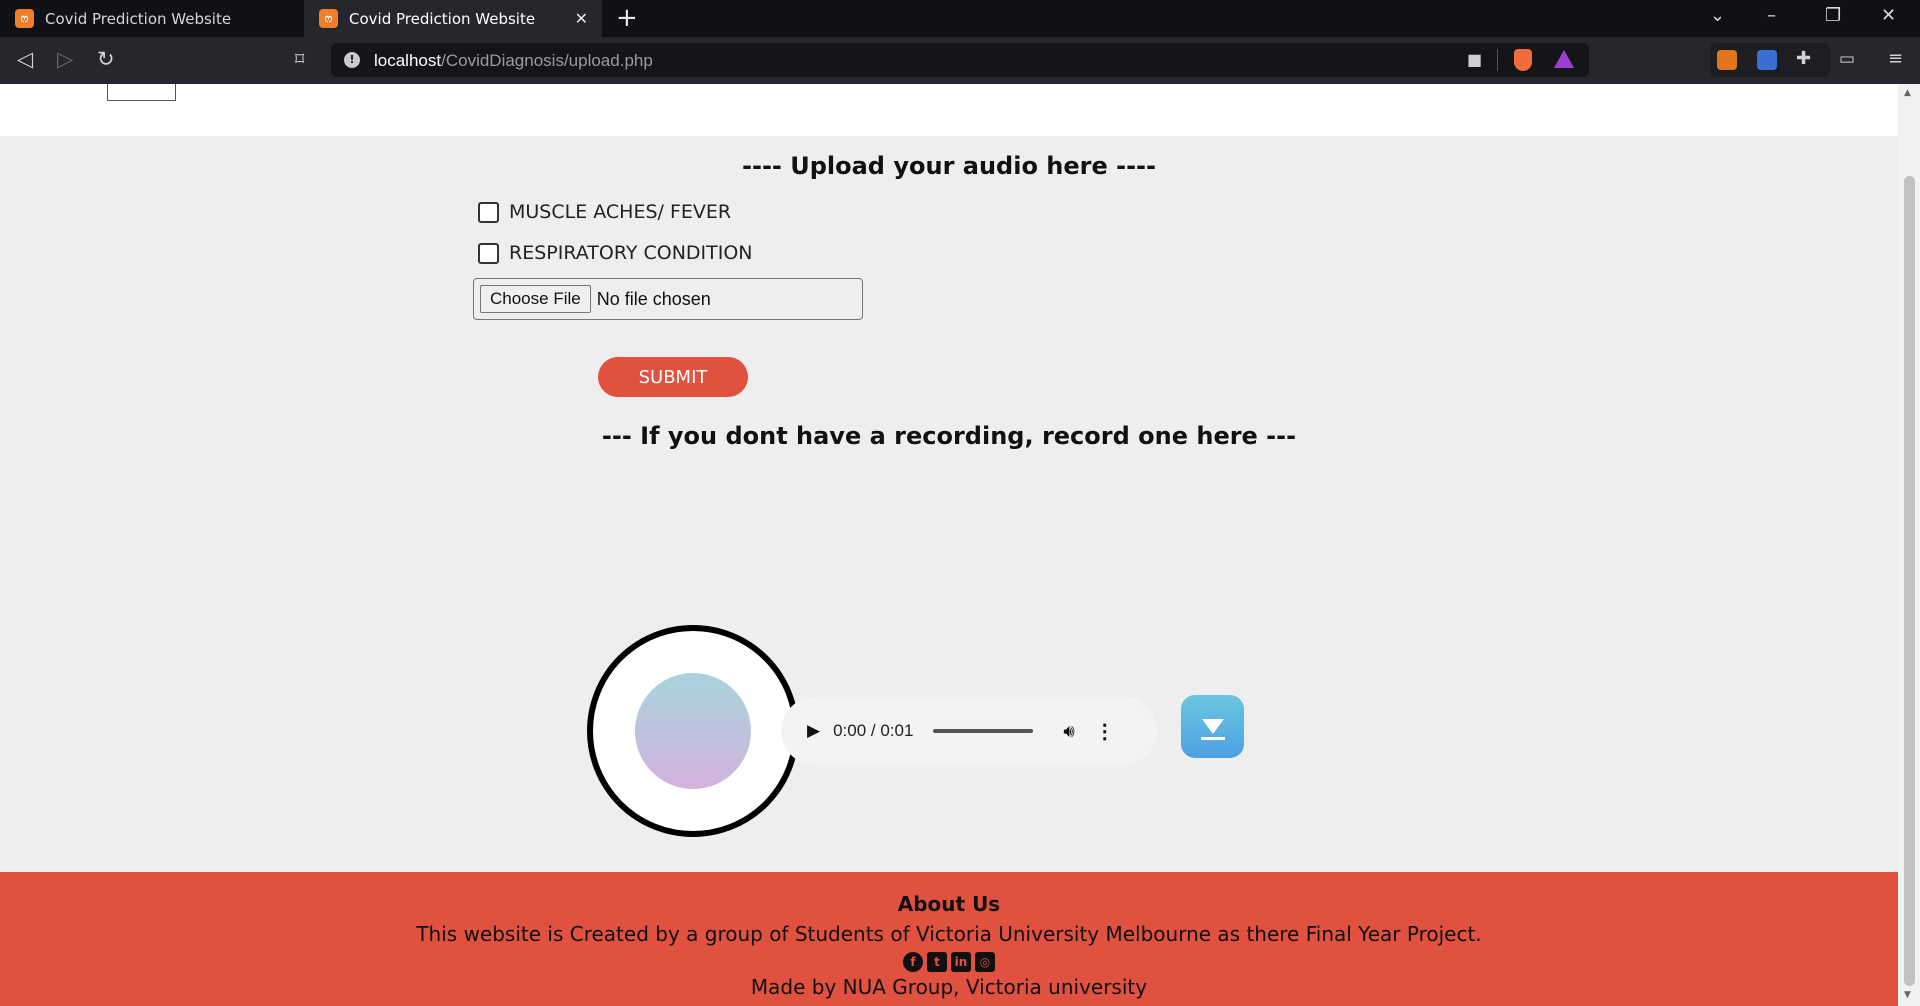  What do you see at coordinates (1803, 58) in the screenshot?
I see `extension-icon: ✚` at bounding box center [1803, 58].